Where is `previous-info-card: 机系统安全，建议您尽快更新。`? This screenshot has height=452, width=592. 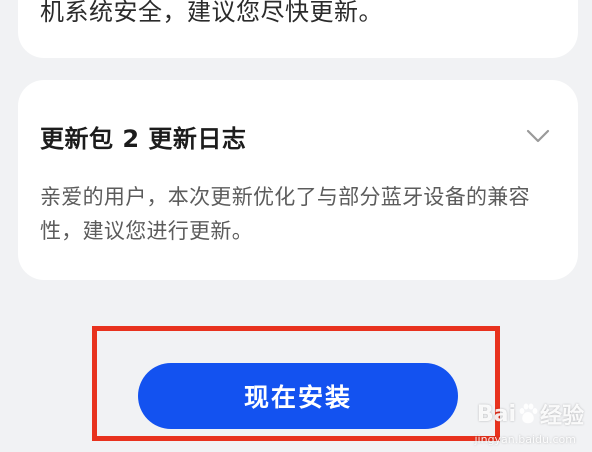 previous-info-card: 机系统安全，建议您尽快更新。 is located at coordinates (298, 29).